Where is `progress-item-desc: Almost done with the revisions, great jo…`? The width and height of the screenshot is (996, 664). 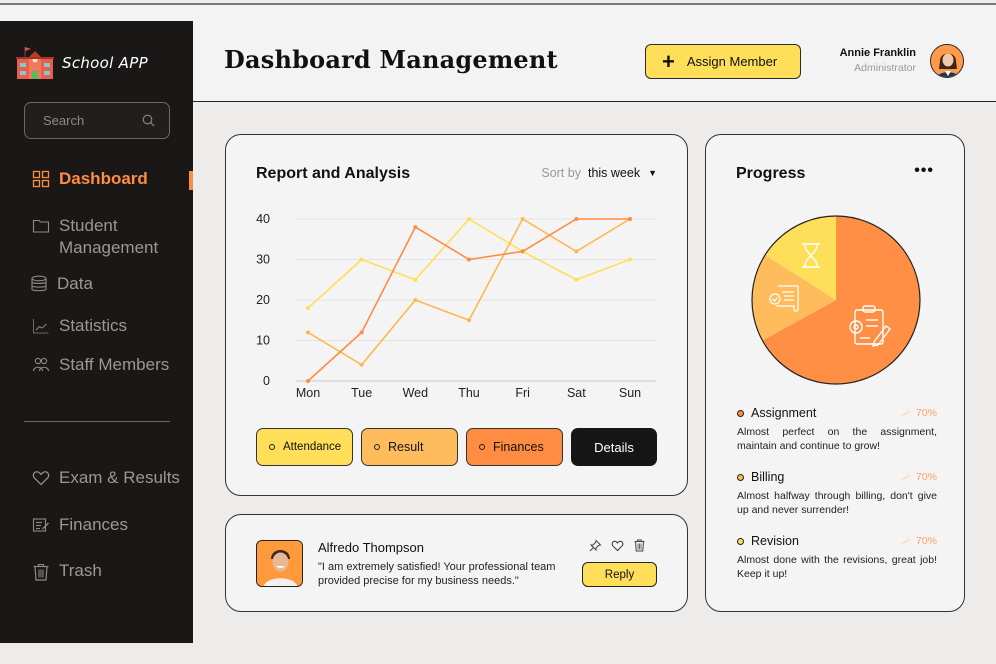 progress-item-desc: Almost done with the revisions, great jo… is located at coordinates (837, 567).